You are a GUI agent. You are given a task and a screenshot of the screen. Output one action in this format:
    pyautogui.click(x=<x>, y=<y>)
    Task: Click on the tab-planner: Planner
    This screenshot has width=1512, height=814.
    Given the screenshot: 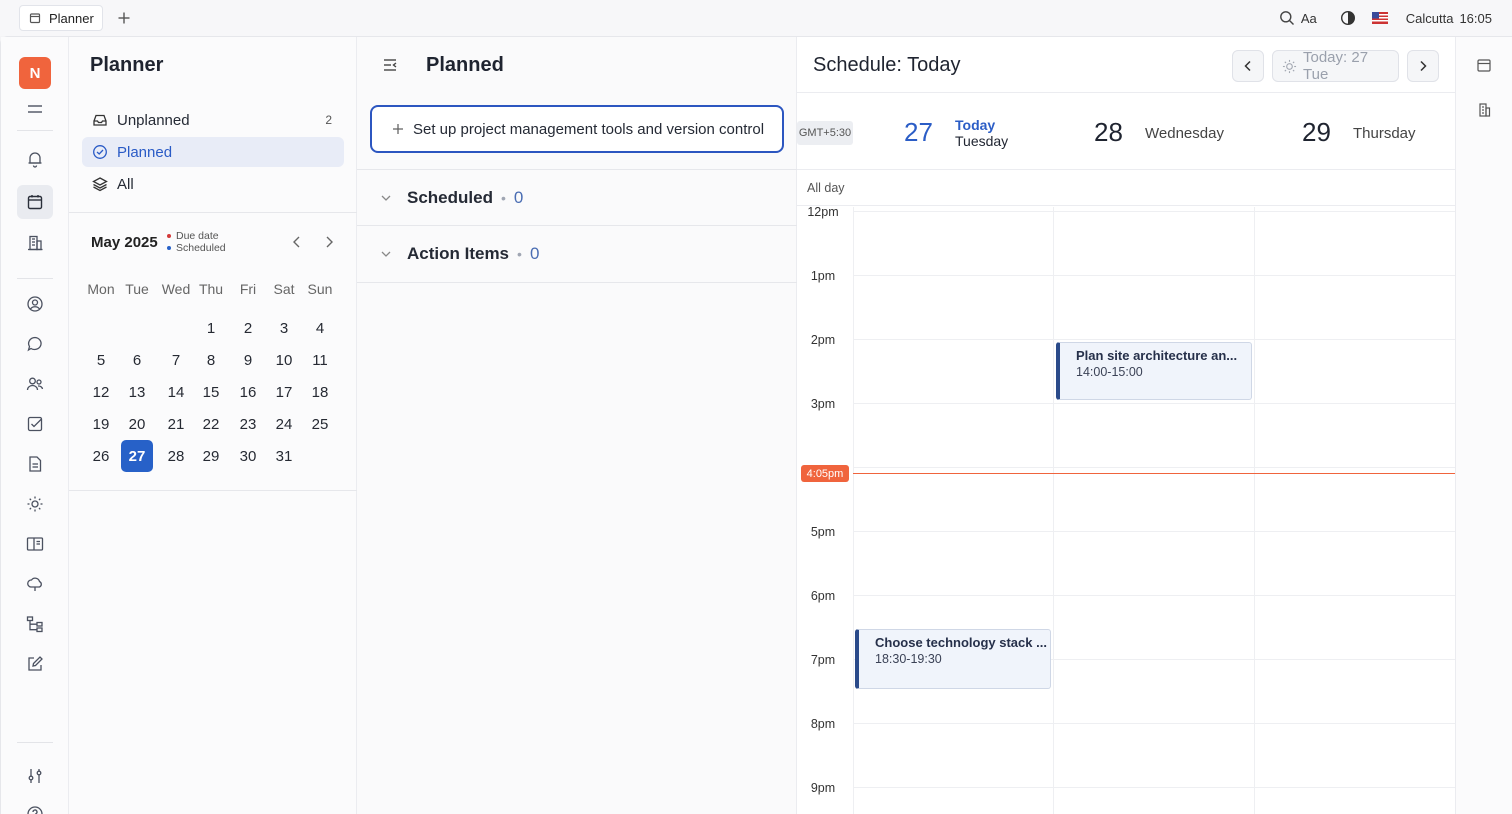 What is the action you would take?
    pyautogui.click(x=61, y=18)
    